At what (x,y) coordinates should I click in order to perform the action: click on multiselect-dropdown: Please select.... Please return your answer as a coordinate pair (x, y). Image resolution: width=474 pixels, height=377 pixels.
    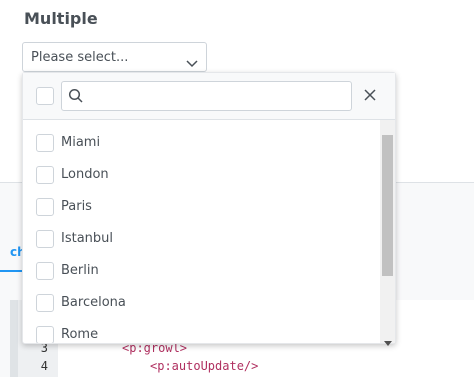
    Looking at the image, I should click on (114, 57).